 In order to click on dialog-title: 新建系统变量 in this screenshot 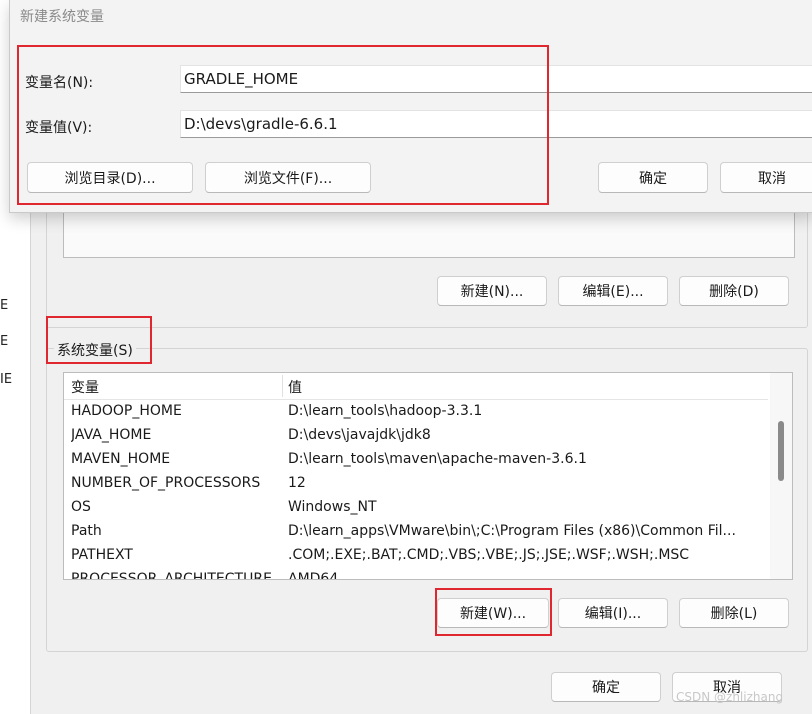, I will do `click(62, 17)`.